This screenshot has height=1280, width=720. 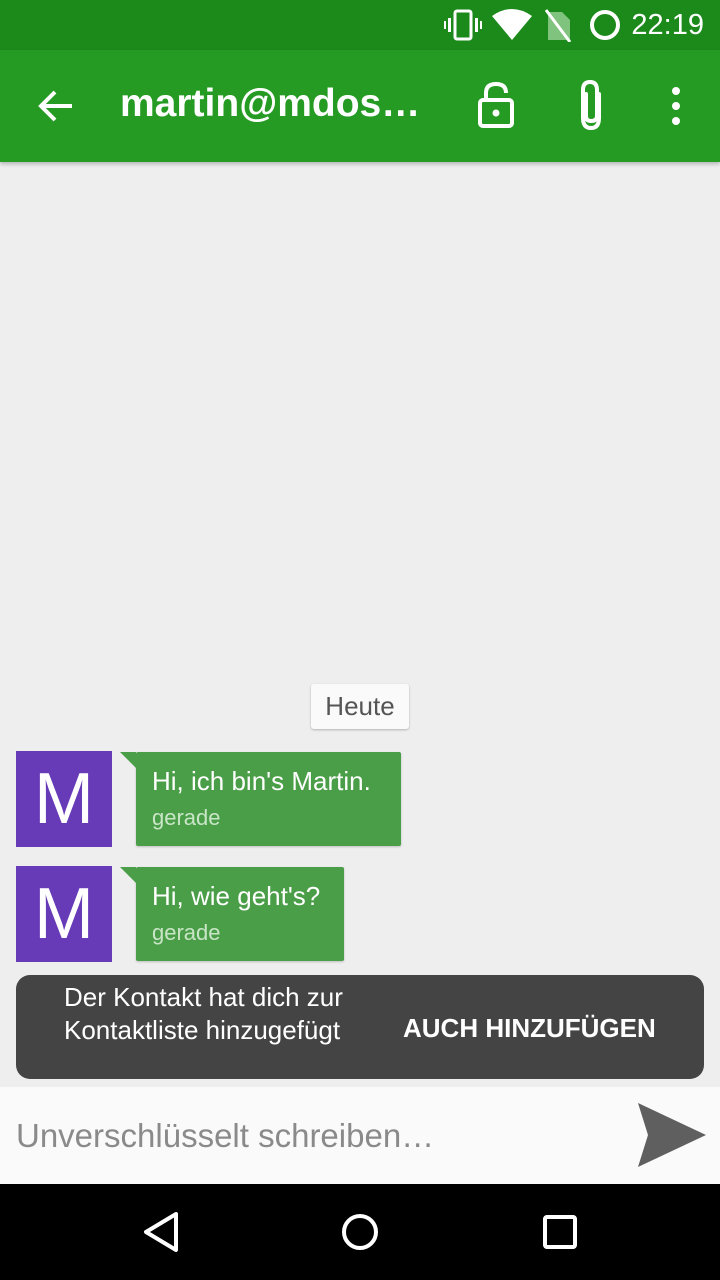 What do you see at coordinates (463, 25) in the screenshot?
I see `vibrate-icon` at bounding box center [463, 25].